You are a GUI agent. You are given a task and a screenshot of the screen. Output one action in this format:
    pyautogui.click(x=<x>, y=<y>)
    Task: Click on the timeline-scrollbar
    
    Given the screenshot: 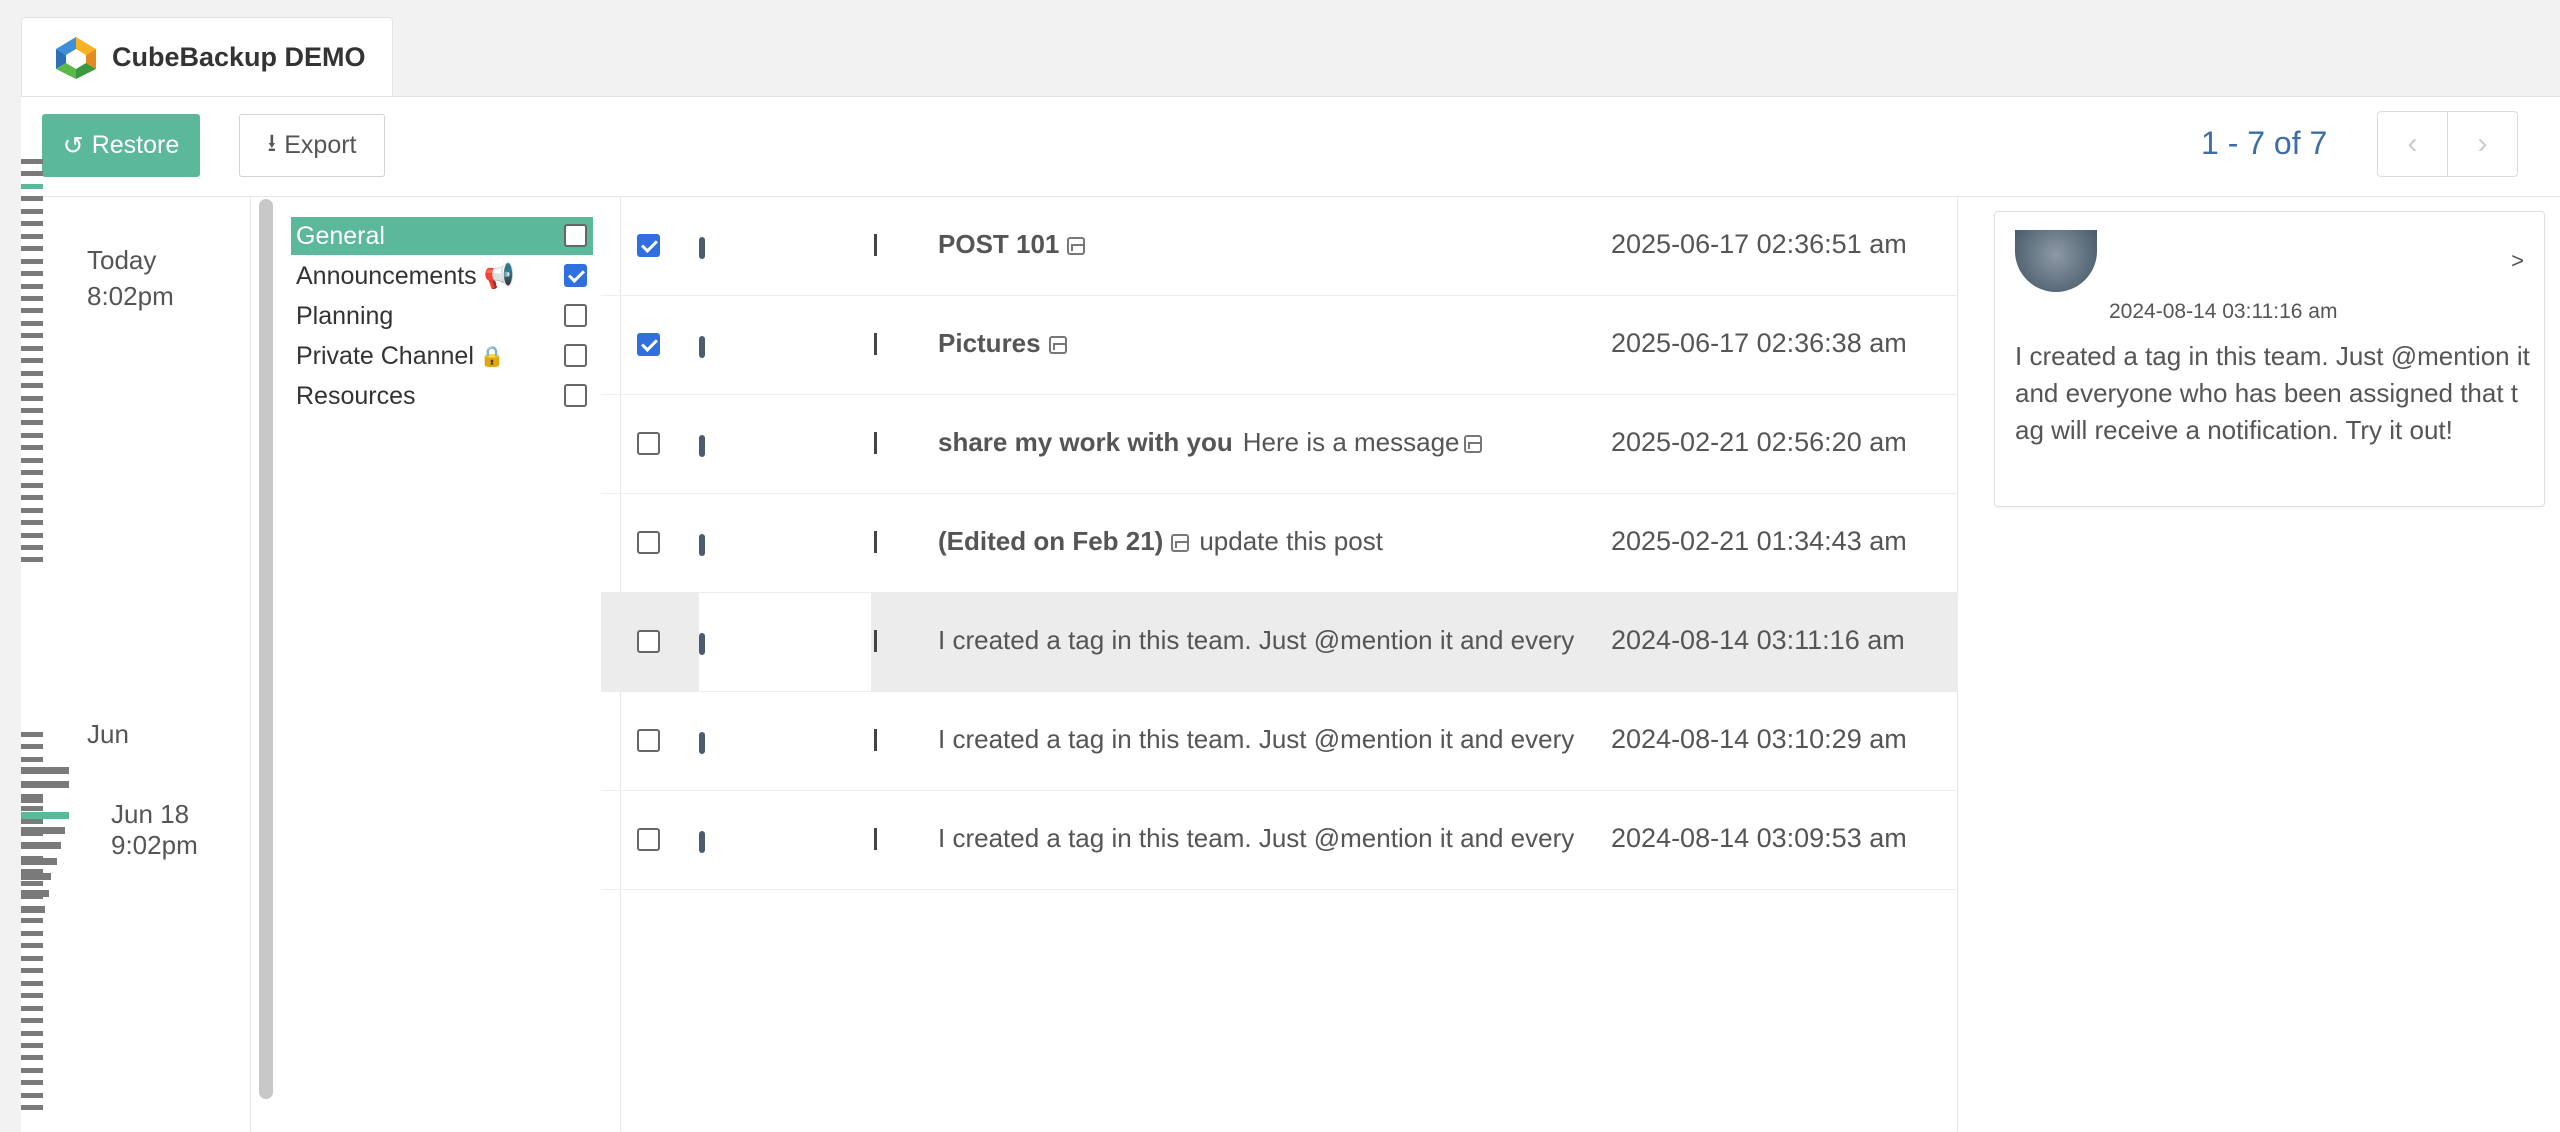 What is the action you would take?
    pyautogui.click(x=266, y=649)
    